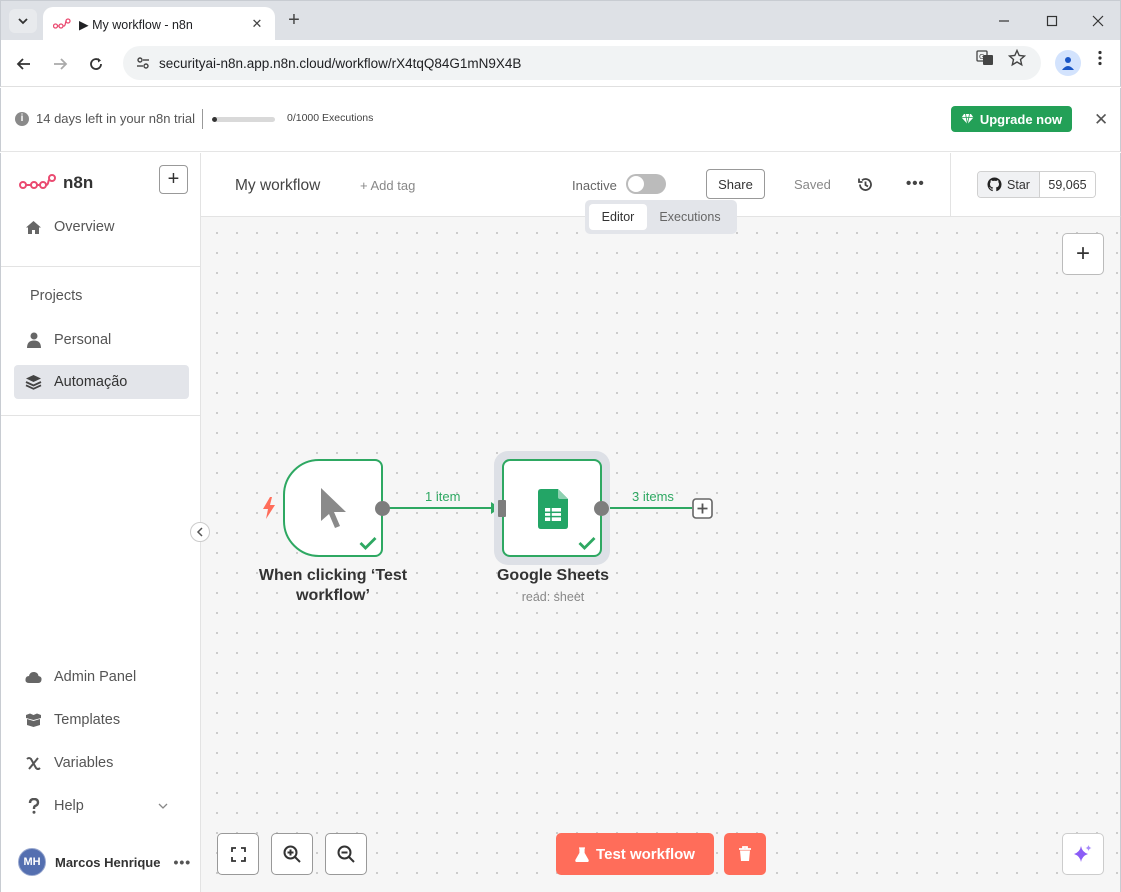 This screenshot has height=892, width=1121. What do you see at coordinates (69, 806) in the screenshot?
I see `sidebar-item-label: Help` at bounding box center [69, 806].